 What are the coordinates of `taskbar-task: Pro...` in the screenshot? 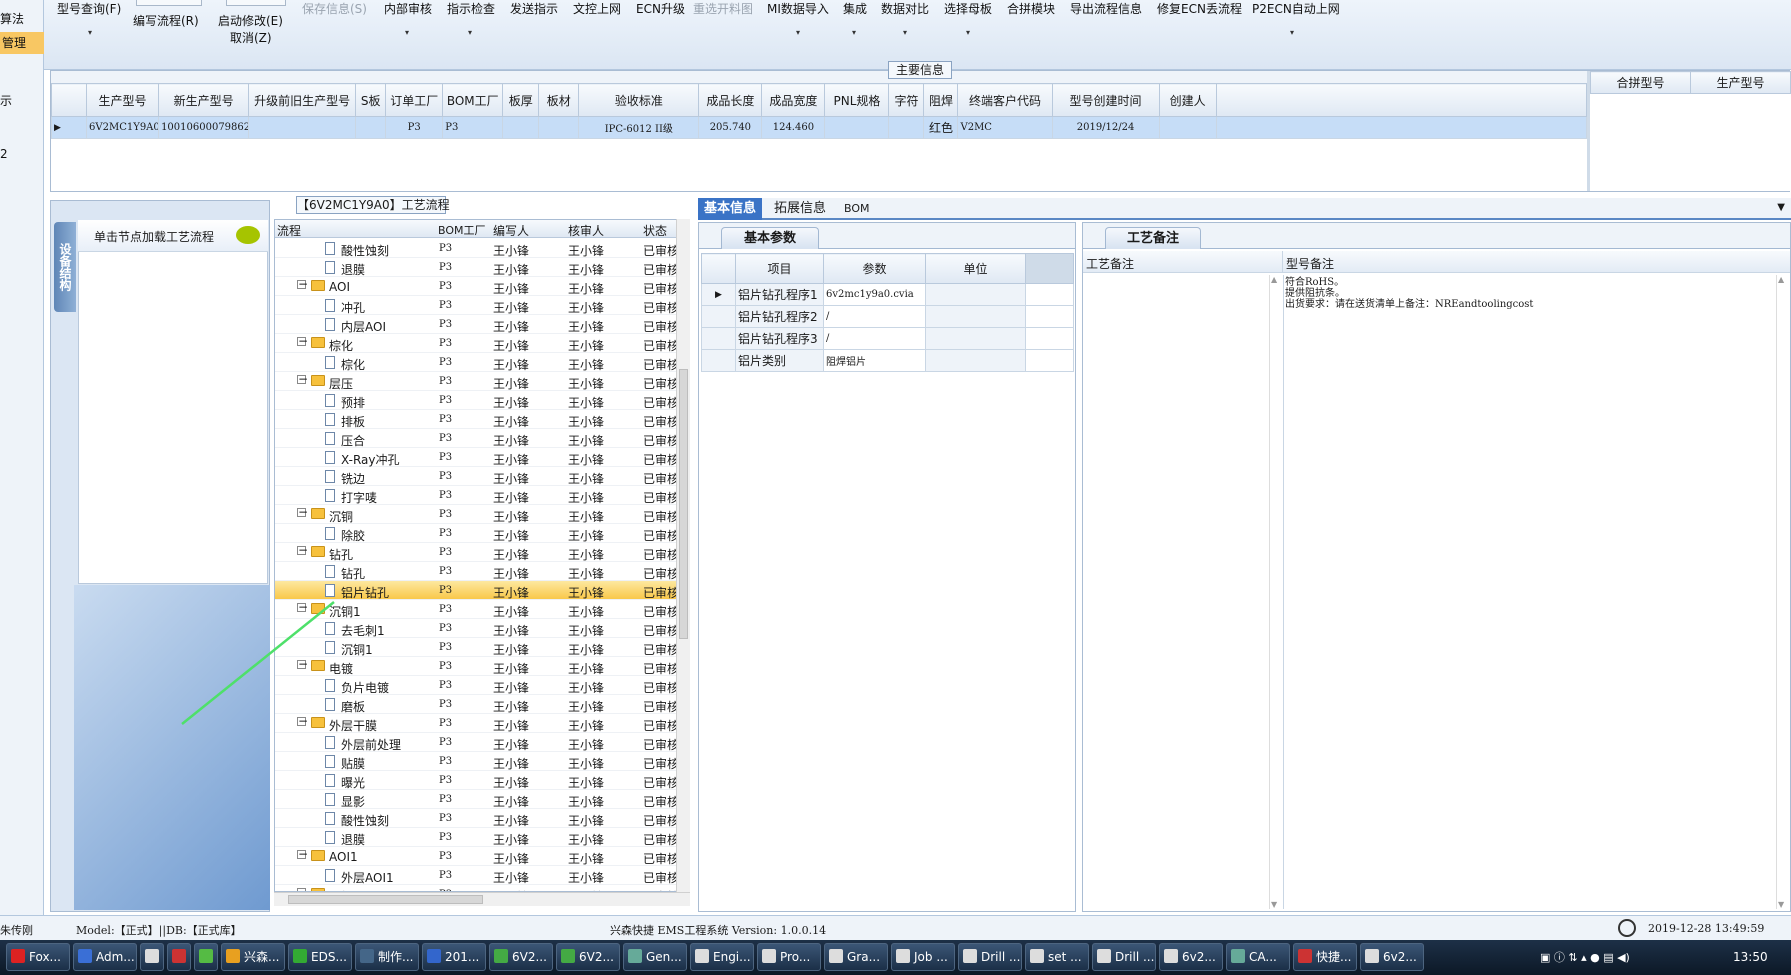 It's located at (789, 957).